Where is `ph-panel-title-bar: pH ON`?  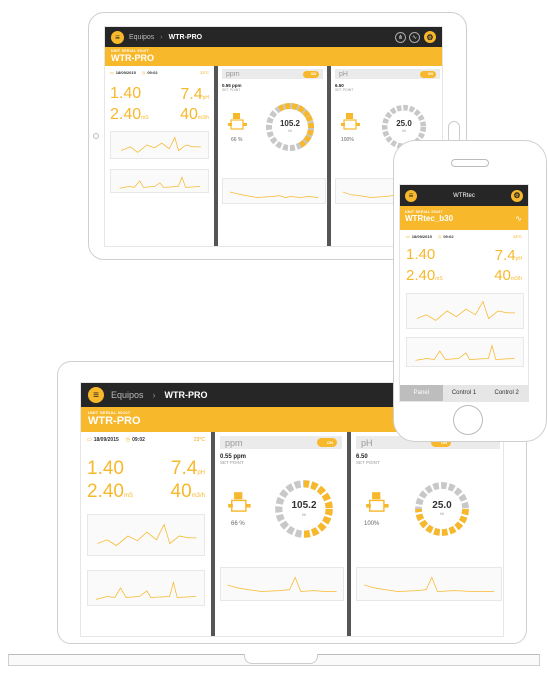
ph-panel-title-bar: pH ON is located at coordinates (387, 74).